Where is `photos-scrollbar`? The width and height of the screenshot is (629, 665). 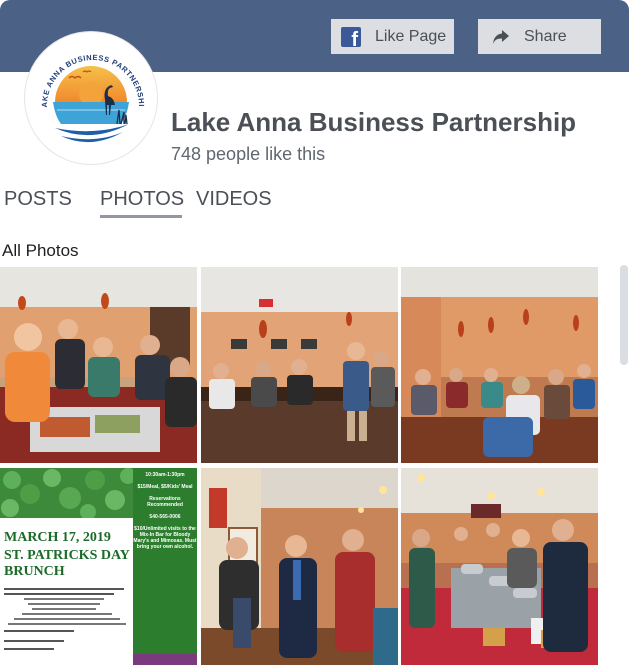 photos-scrollbar is located at coordinates (624, 315).